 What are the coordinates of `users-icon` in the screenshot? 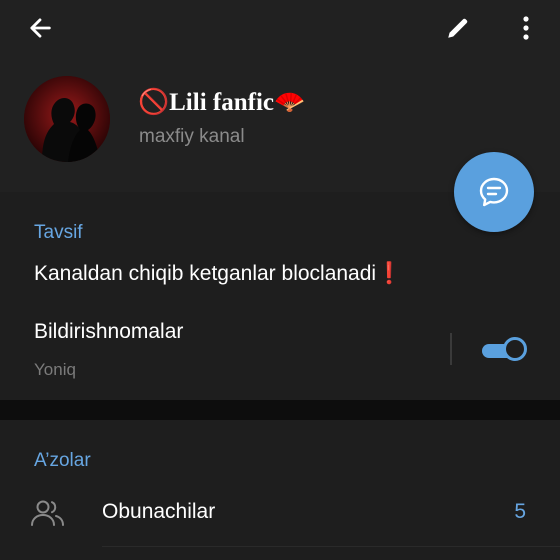 It's located at (48, 513).